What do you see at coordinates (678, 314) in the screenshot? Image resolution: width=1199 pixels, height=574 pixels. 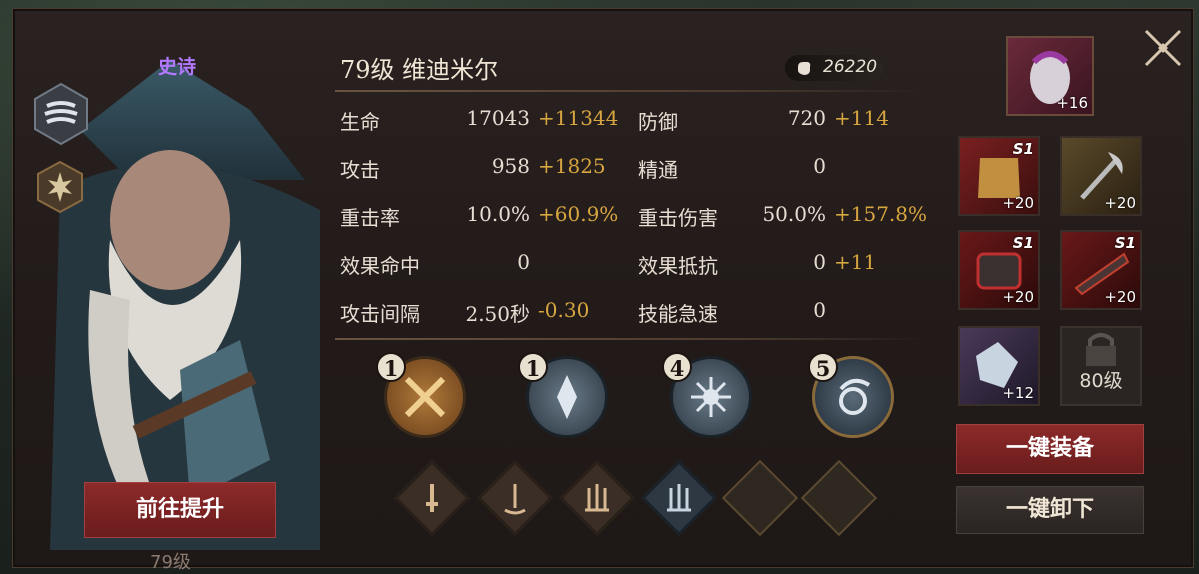 I see `stat-label: 技能急速` at bounding box center [678, 314].